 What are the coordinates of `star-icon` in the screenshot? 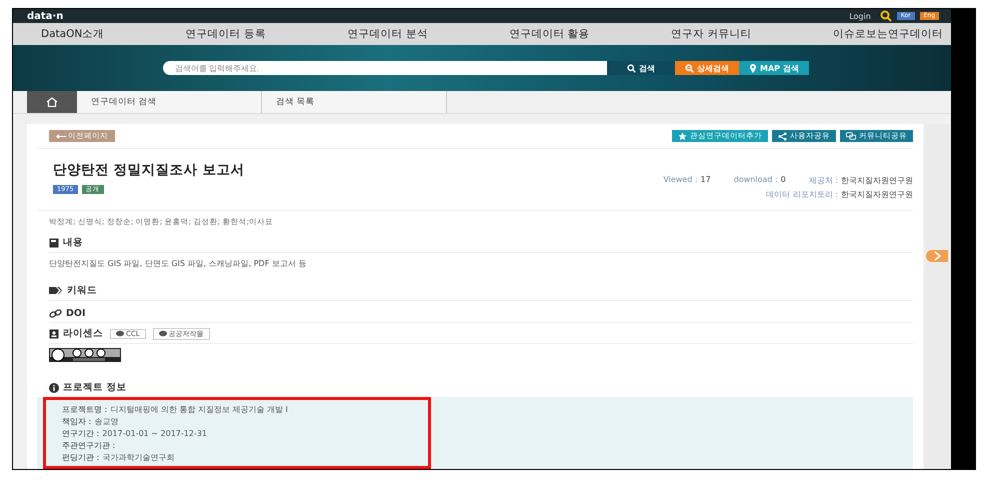 It's located at (682, 136).